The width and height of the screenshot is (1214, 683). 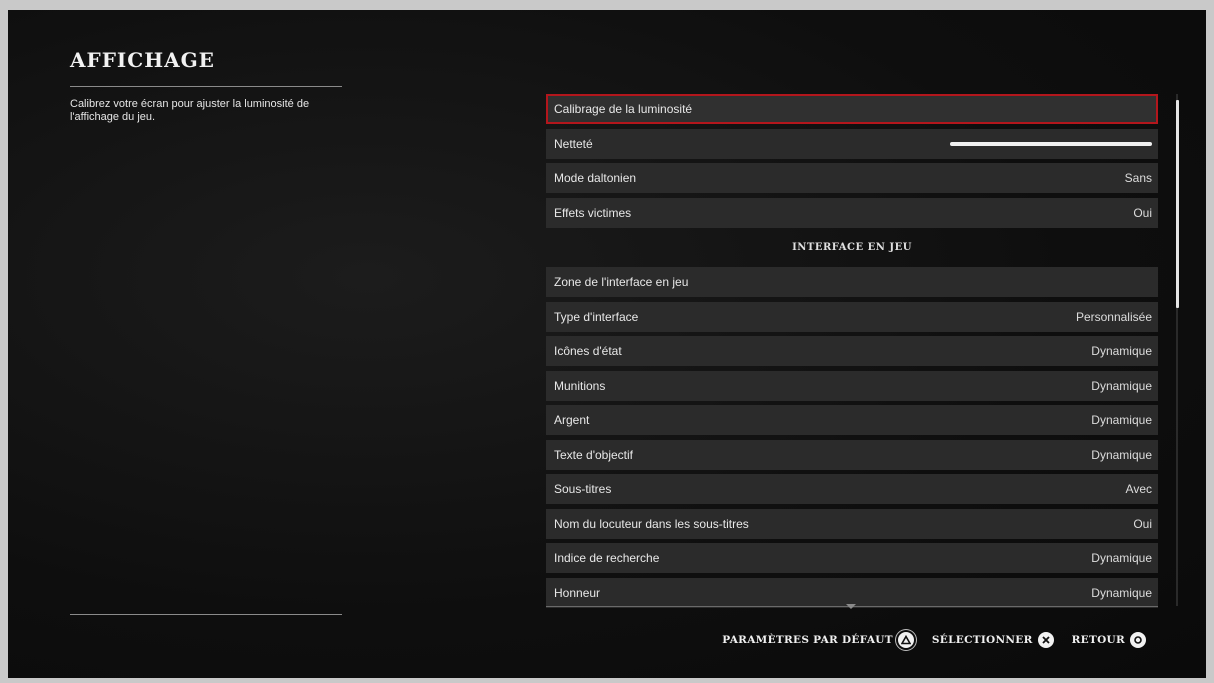 What do you see at coordinates (852, 247) in the screenshot?
I see `section-header-hud: INTERFACE EN JEU` at bounding box center [852, 247].